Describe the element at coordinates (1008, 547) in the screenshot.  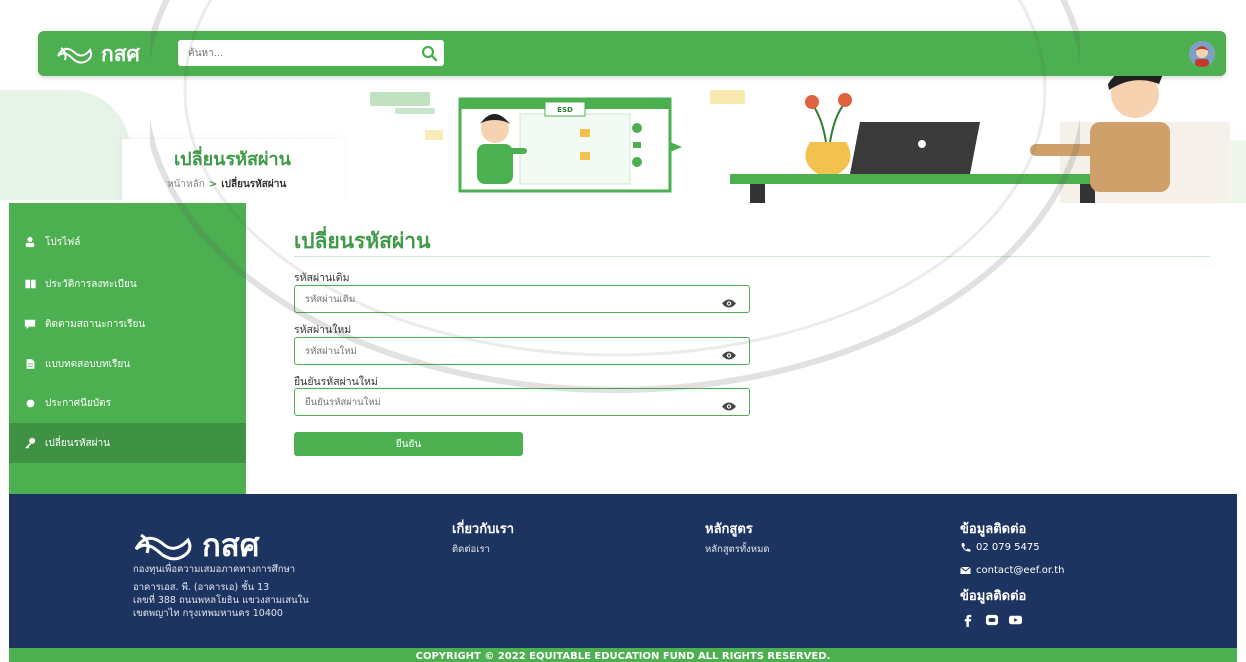
I see `footer-phone-text: 02 079 5475` at that location.